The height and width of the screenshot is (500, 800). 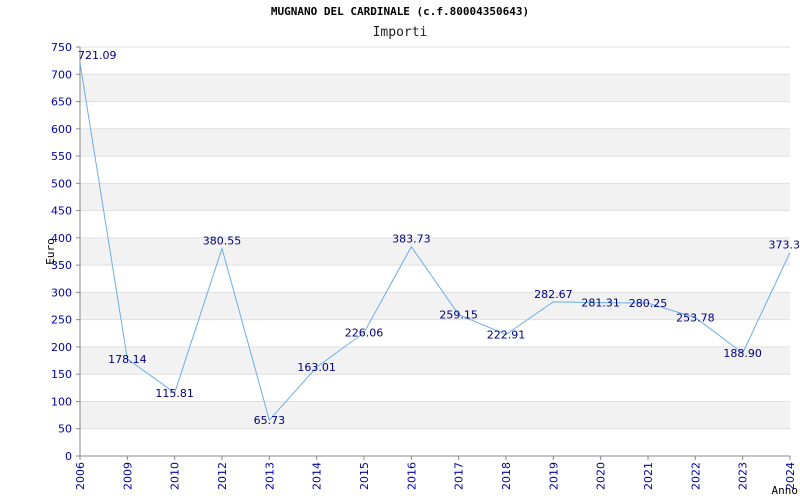 What do you see at coordinates (61, 74) in the screenshot?
I see `y-tick-label: 700` at bounding box center [61, 74].